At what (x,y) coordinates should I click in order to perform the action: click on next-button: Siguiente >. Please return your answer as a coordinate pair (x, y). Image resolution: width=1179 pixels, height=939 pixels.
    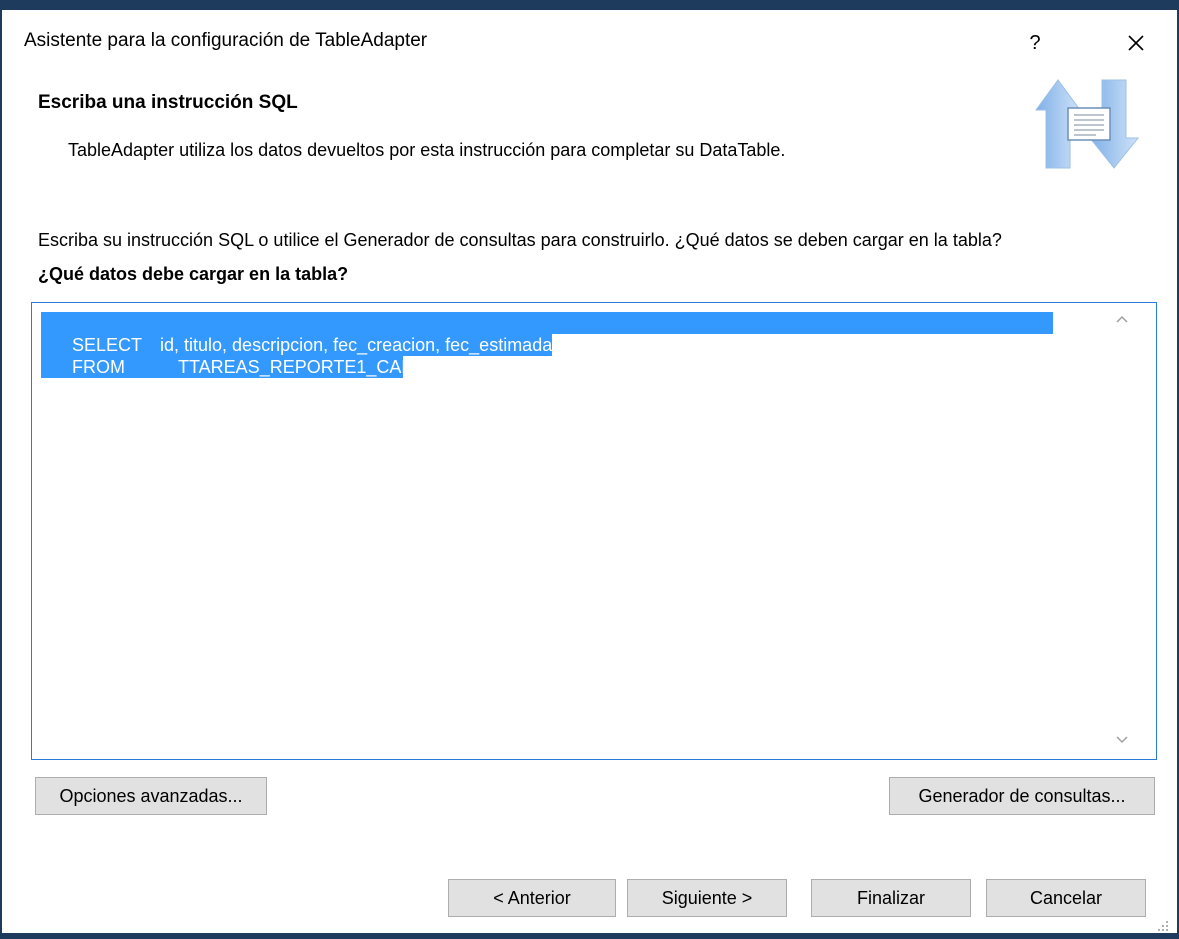
    Looking at the image, I should click on (707, 898).